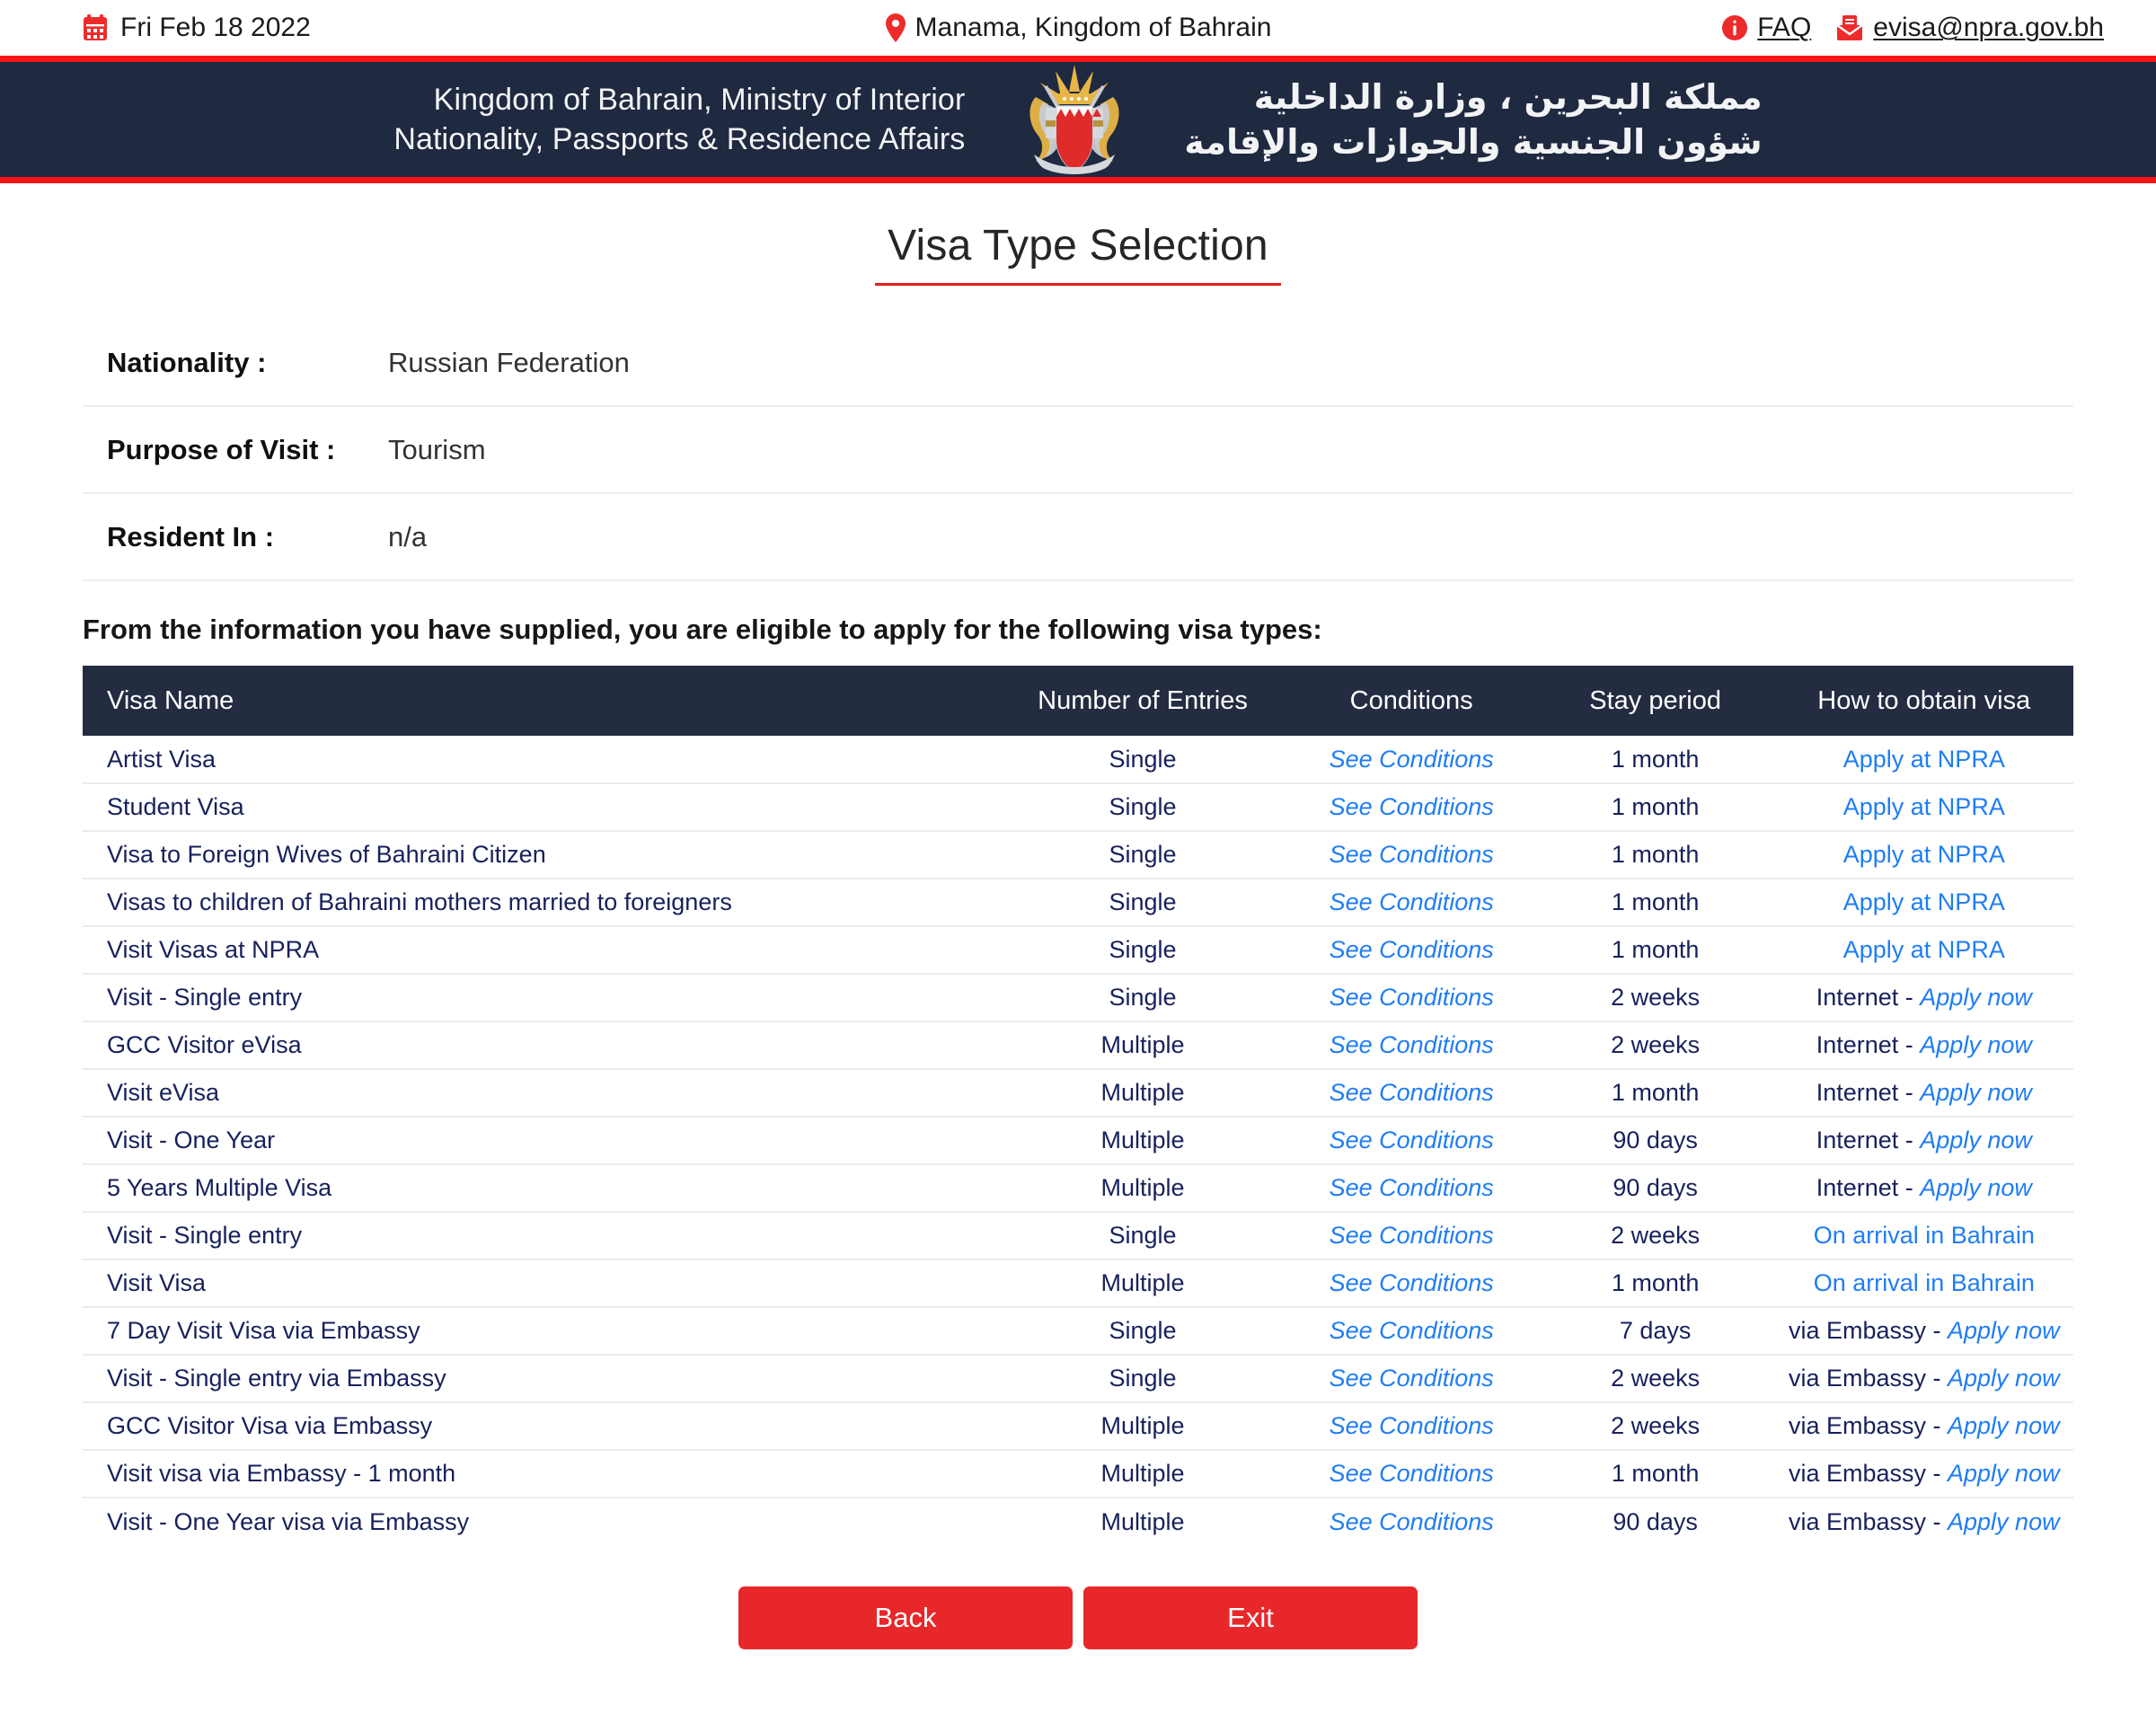  Describe the element at coordinates (1078, 1658) in the screenshot. I see `action-buttons: Back Exit` at that location.